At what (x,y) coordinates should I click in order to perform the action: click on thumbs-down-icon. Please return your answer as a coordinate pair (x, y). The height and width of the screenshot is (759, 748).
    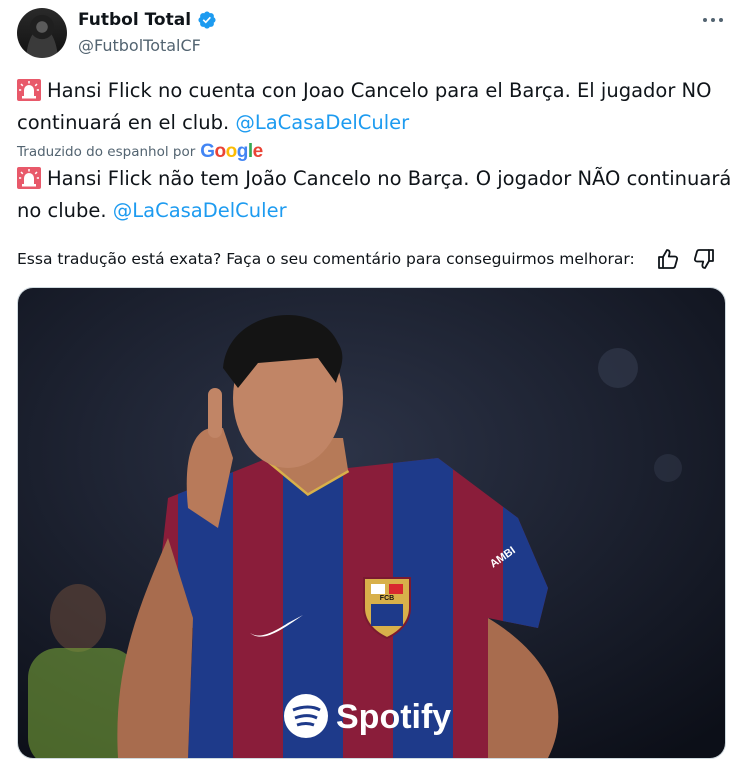
    Looking at the image, I should click on (704, 259).